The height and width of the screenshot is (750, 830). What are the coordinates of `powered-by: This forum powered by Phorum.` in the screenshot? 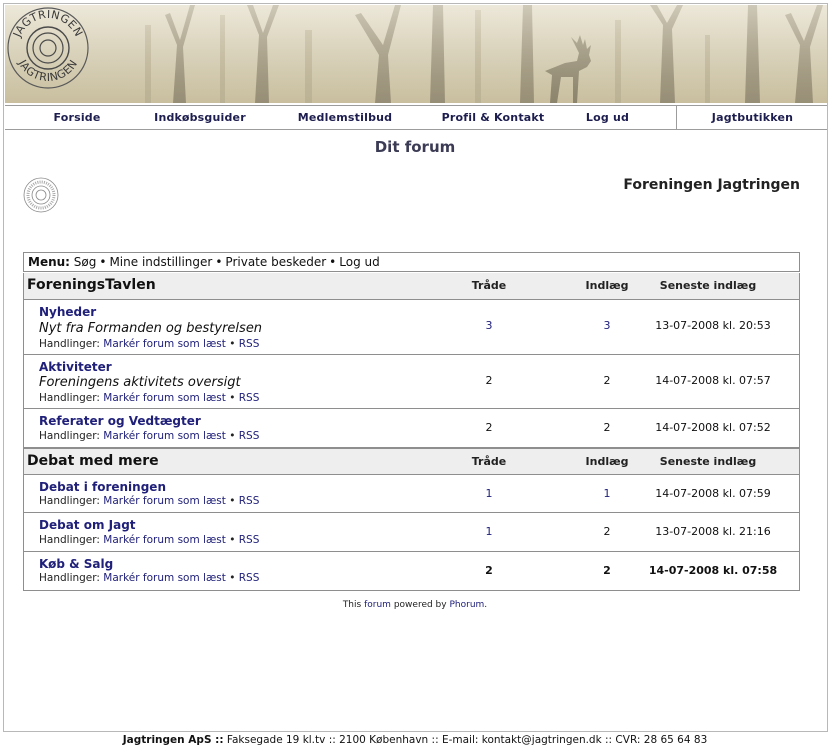 It's located at (415, 605).